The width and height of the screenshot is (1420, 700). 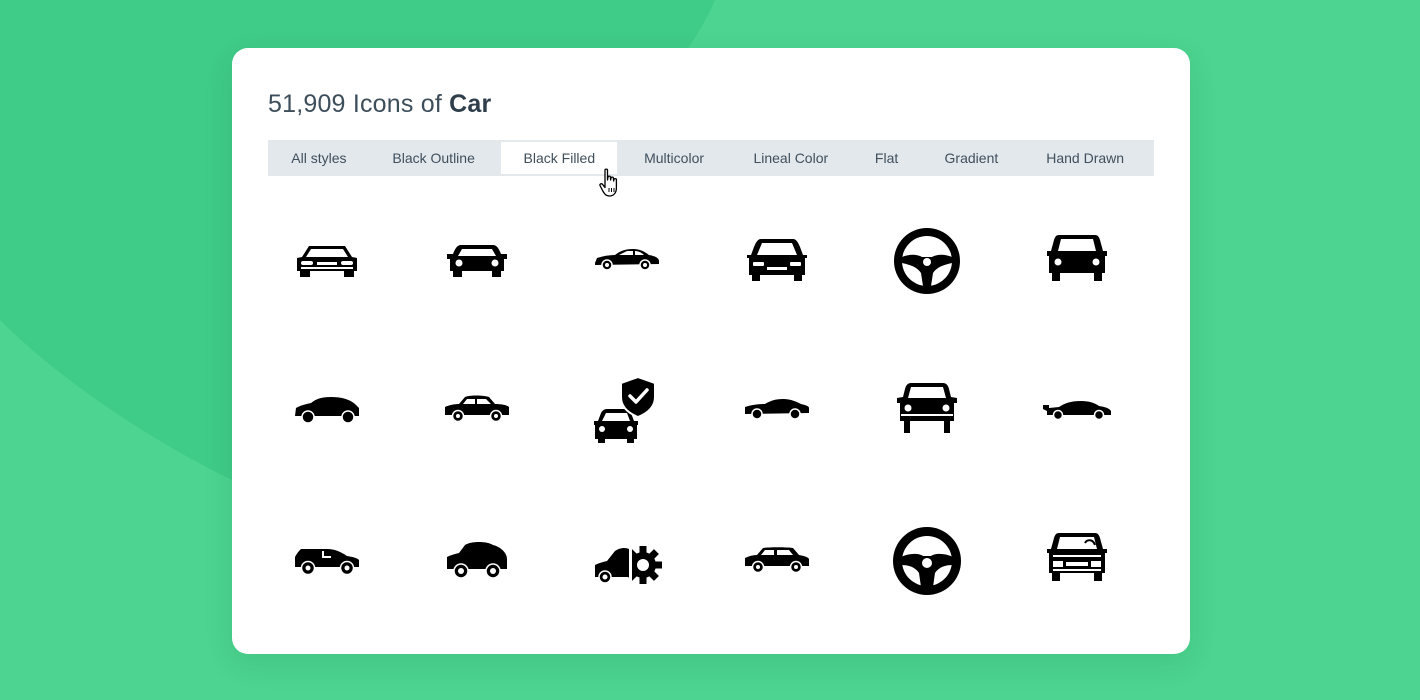 I want to click on car-front-boxy-icon, so click(x=1077, y=258).